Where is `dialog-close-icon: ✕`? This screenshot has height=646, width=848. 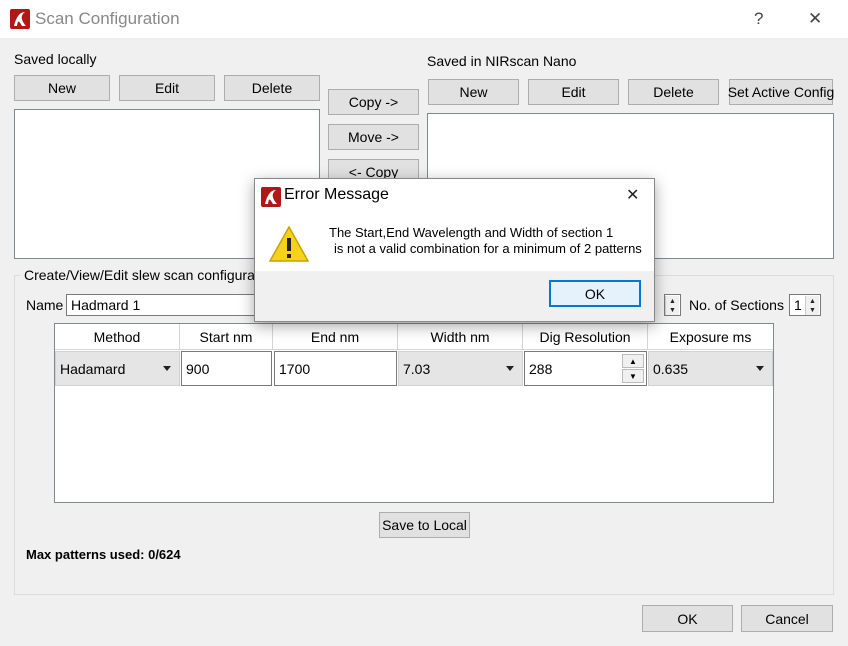 dialog-close-icon: ✕ is located at coordinates (632, 195).